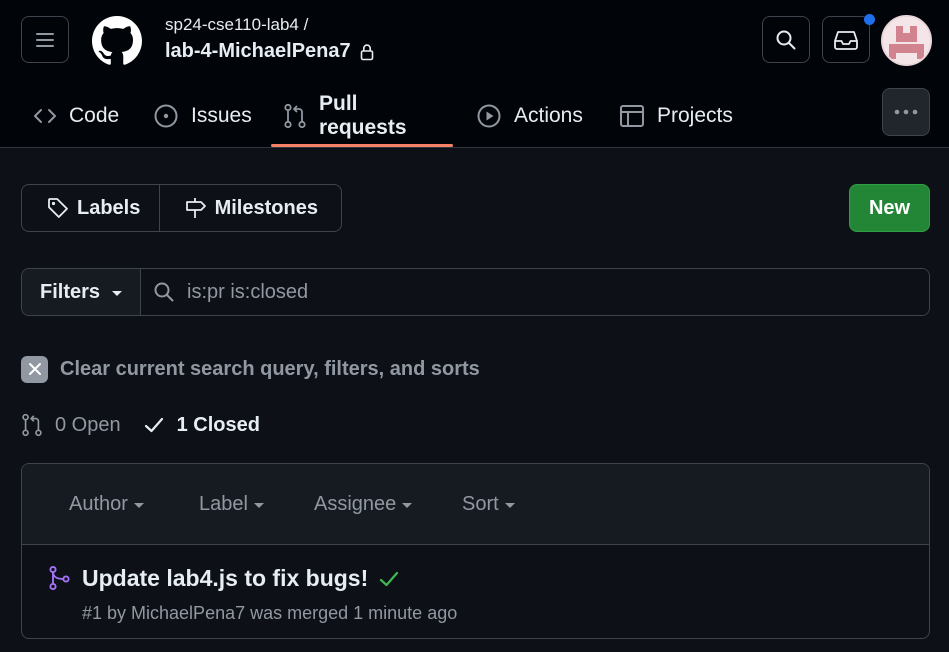 The image size is (949, 652). I want to click on code-icon, so click(45, 116).